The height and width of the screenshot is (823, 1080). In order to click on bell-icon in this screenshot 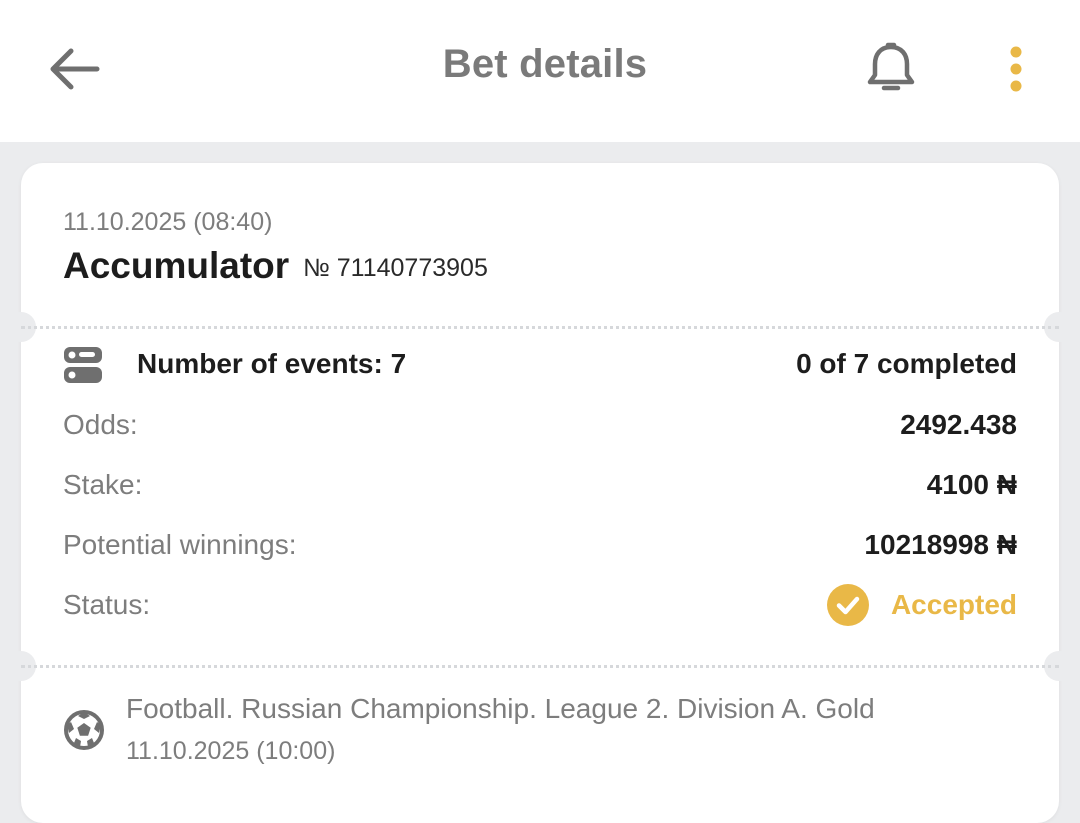, I will do `click(891, 66)`.